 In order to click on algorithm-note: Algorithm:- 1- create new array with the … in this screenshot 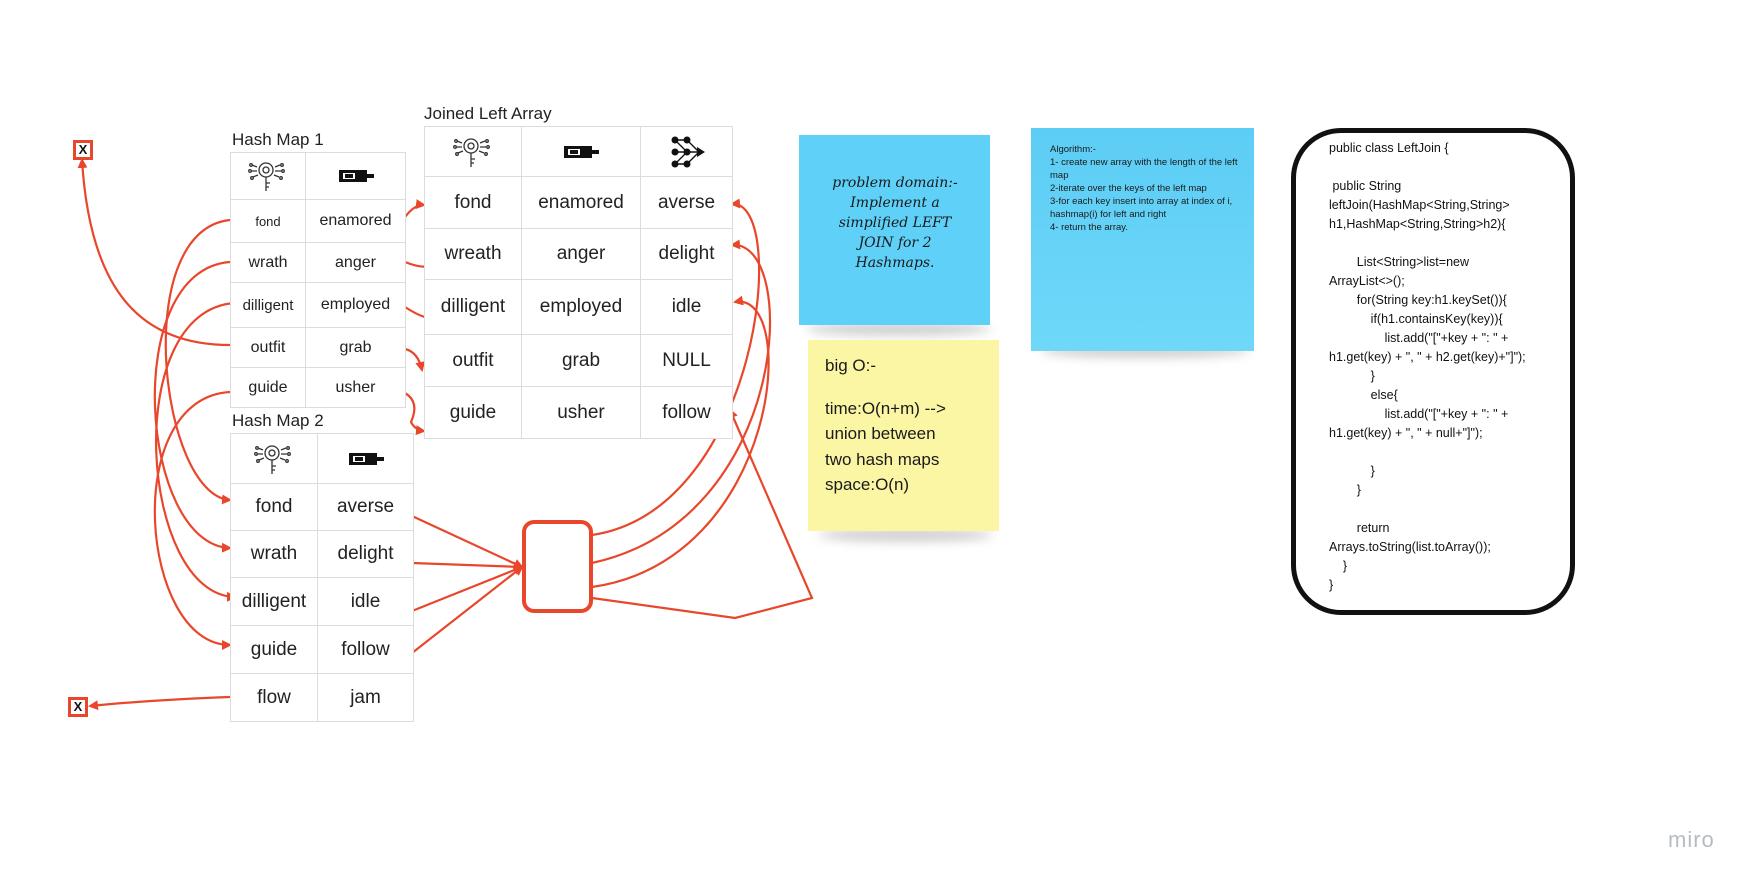, I will do `click(1142, 239)`.